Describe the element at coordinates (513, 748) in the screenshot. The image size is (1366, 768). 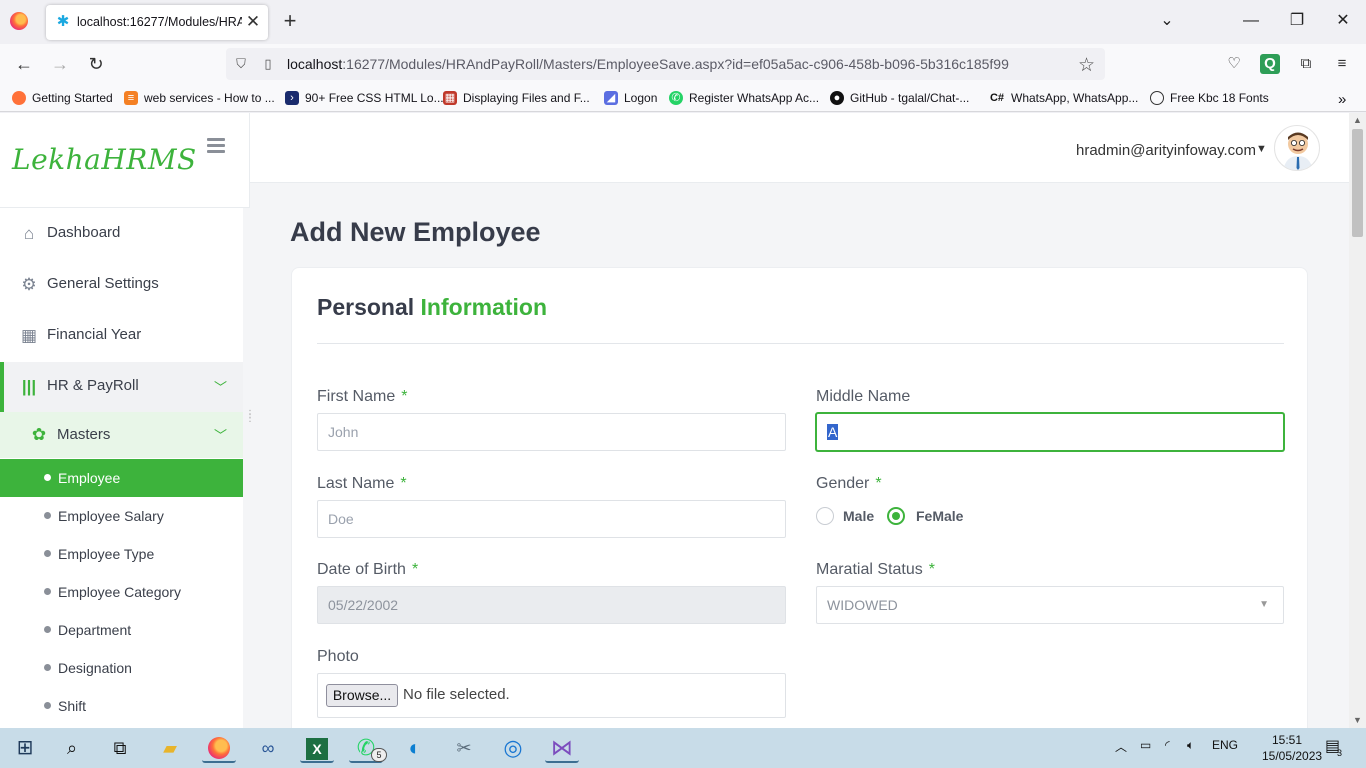
I see `app-spiral-icon: ◎` at that location.